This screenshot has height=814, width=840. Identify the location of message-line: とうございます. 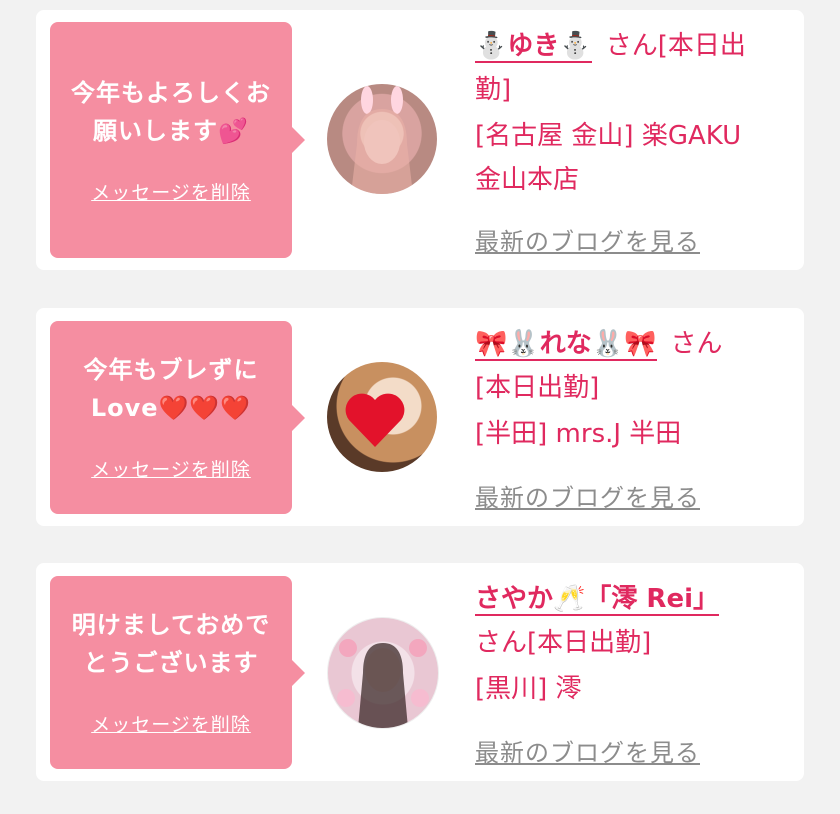
(171, 663).